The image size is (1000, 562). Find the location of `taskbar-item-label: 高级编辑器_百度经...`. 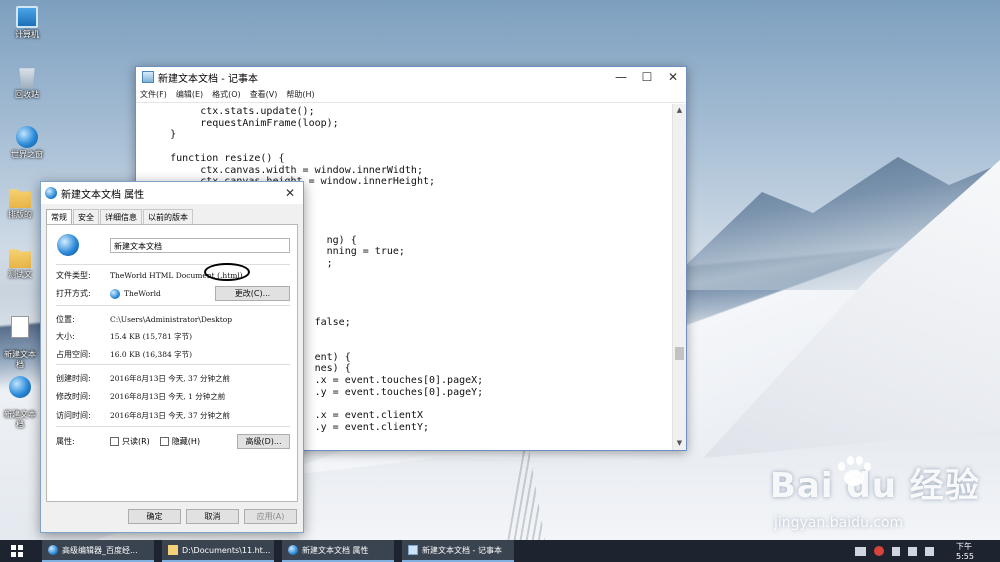

taskbar-item-label: 高级编辑器_百度经... is located at coordinates (100, 550).